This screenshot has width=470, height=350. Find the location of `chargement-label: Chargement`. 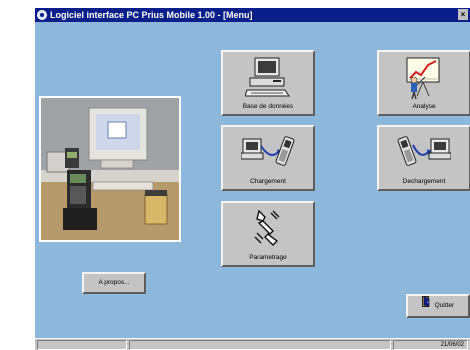

chargement-label: Chargement is located at coordinates (268, 181).